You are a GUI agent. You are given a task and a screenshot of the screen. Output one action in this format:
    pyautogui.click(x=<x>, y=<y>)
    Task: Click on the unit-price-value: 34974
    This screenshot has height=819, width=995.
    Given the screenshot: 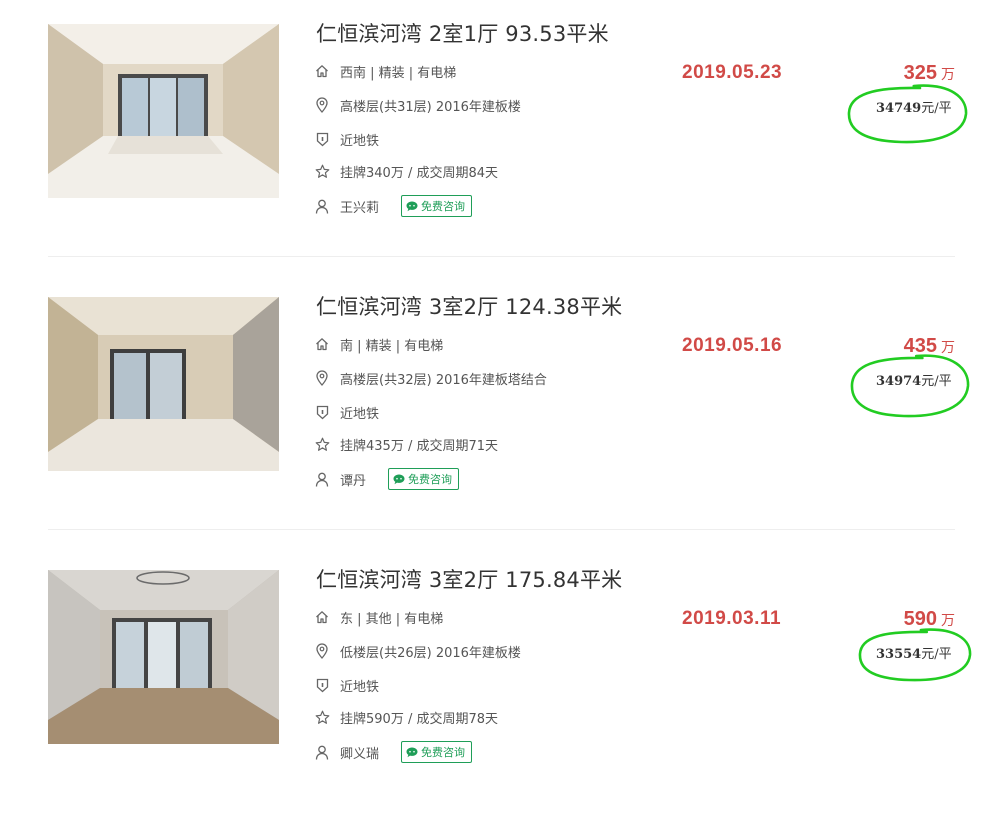 What is the action you would take?
    pyautogui.click(x=899, y=381)
    